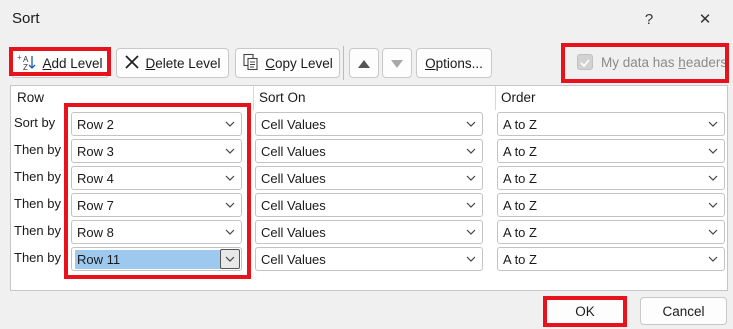 The width and height of the screenshot is (733, 329). I want to click on move-up-button, so click(364, 63).